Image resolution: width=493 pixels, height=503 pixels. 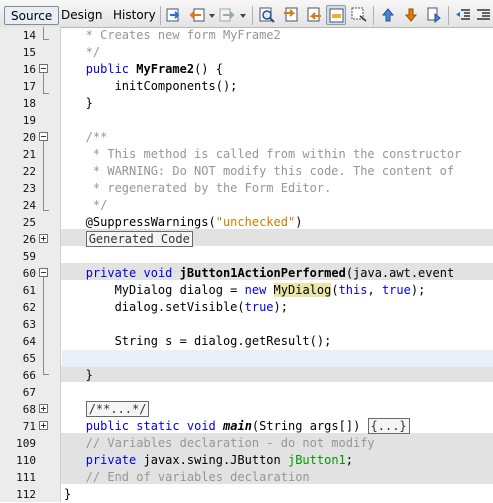 What do you see at coordinates (86, 137) in the screenshot?
I see `code-line: /**` at bounding box center [86, 137].